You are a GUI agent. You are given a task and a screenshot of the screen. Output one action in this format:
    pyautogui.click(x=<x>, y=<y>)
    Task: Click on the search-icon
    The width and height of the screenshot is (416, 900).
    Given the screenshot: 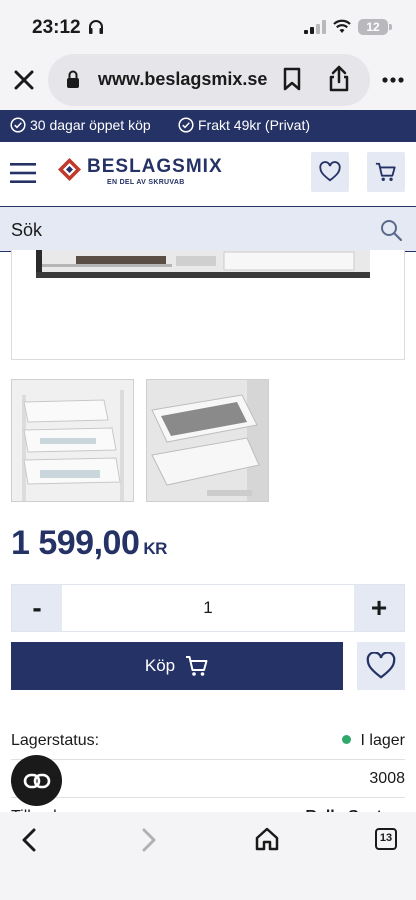 What is the action you would take?
    pyautogui.click(x=391, y=230)
    